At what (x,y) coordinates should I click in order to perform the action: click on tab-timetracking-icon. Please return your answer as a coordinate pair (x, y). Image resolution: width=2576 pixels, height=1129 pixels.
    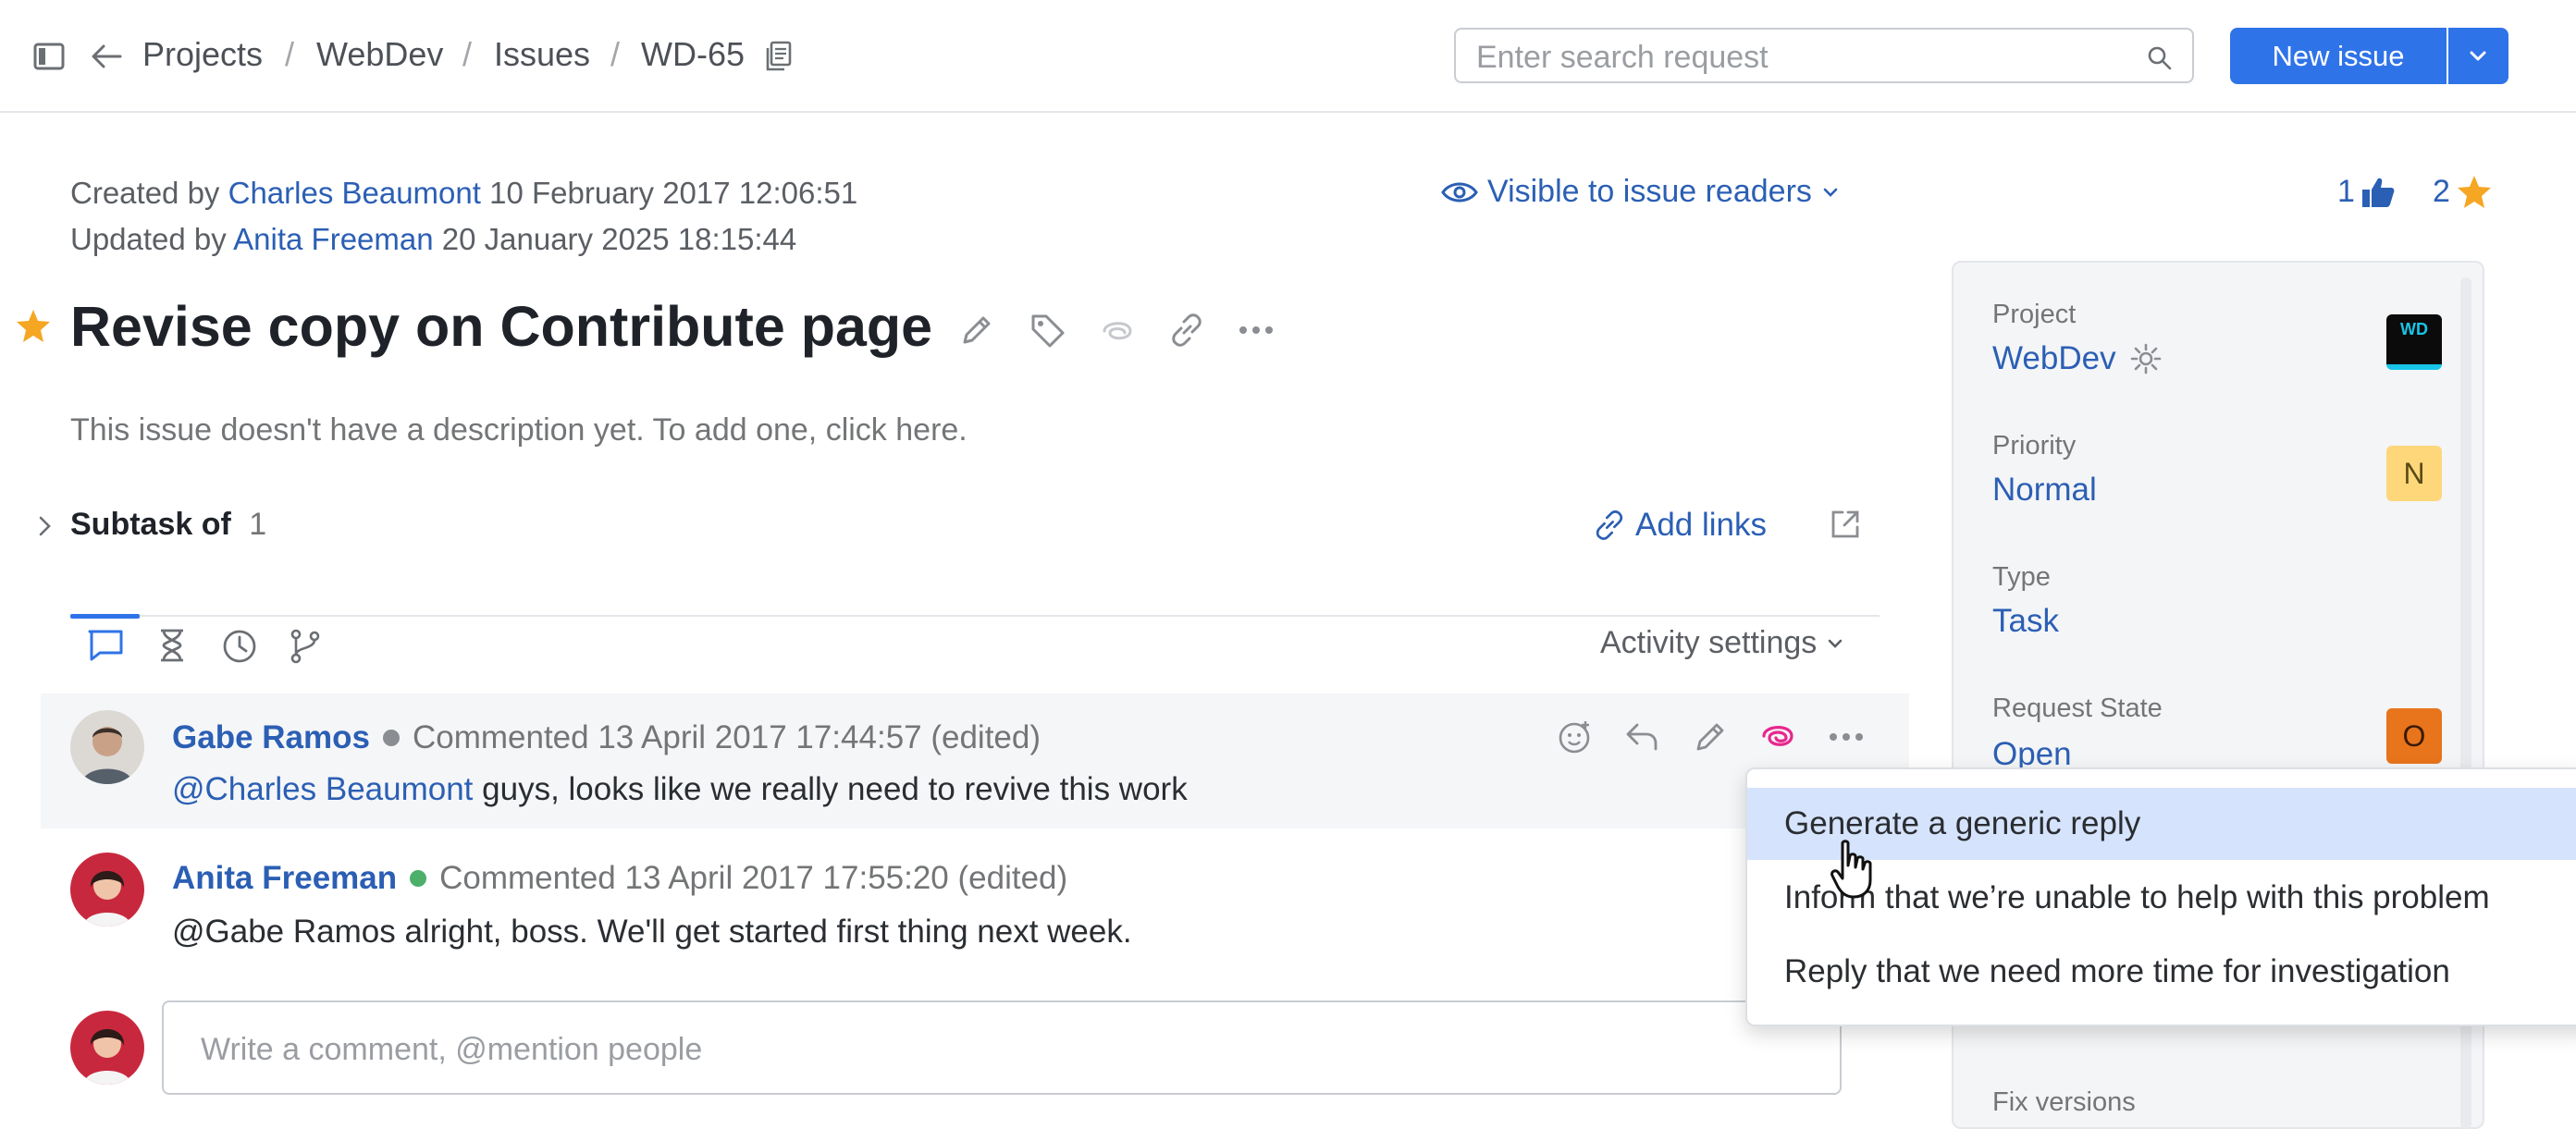
    Looking at the image, I should click on (172, 646).